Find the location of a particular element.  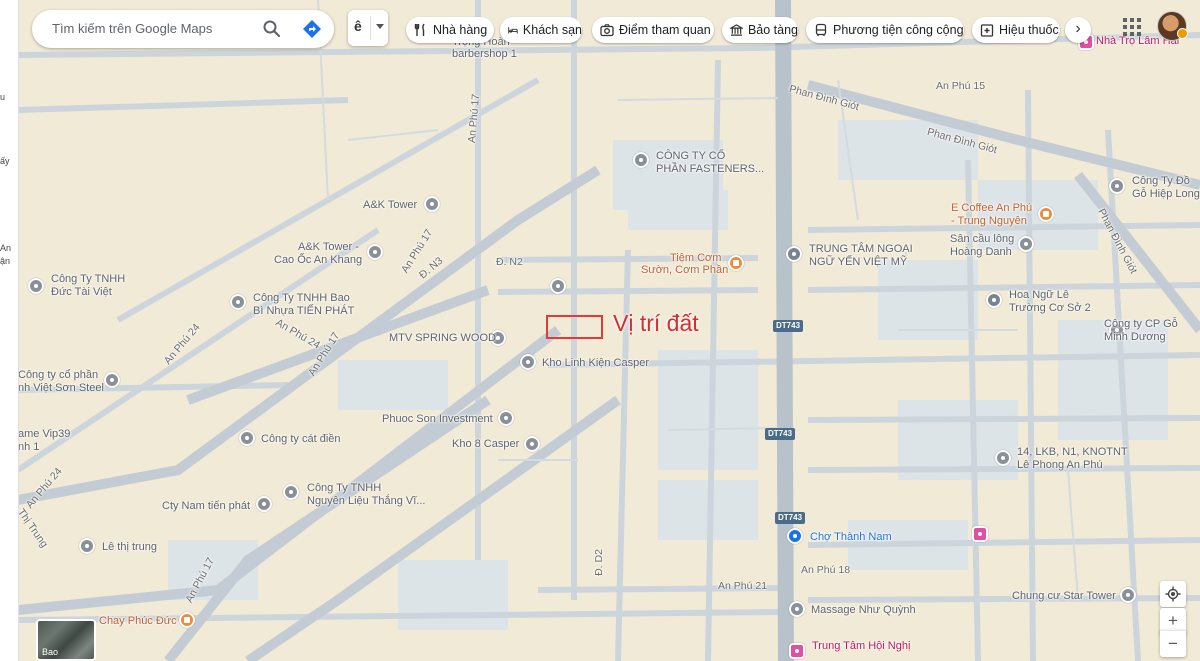

apps-grid-icon is located at coordinates (1132, 27).